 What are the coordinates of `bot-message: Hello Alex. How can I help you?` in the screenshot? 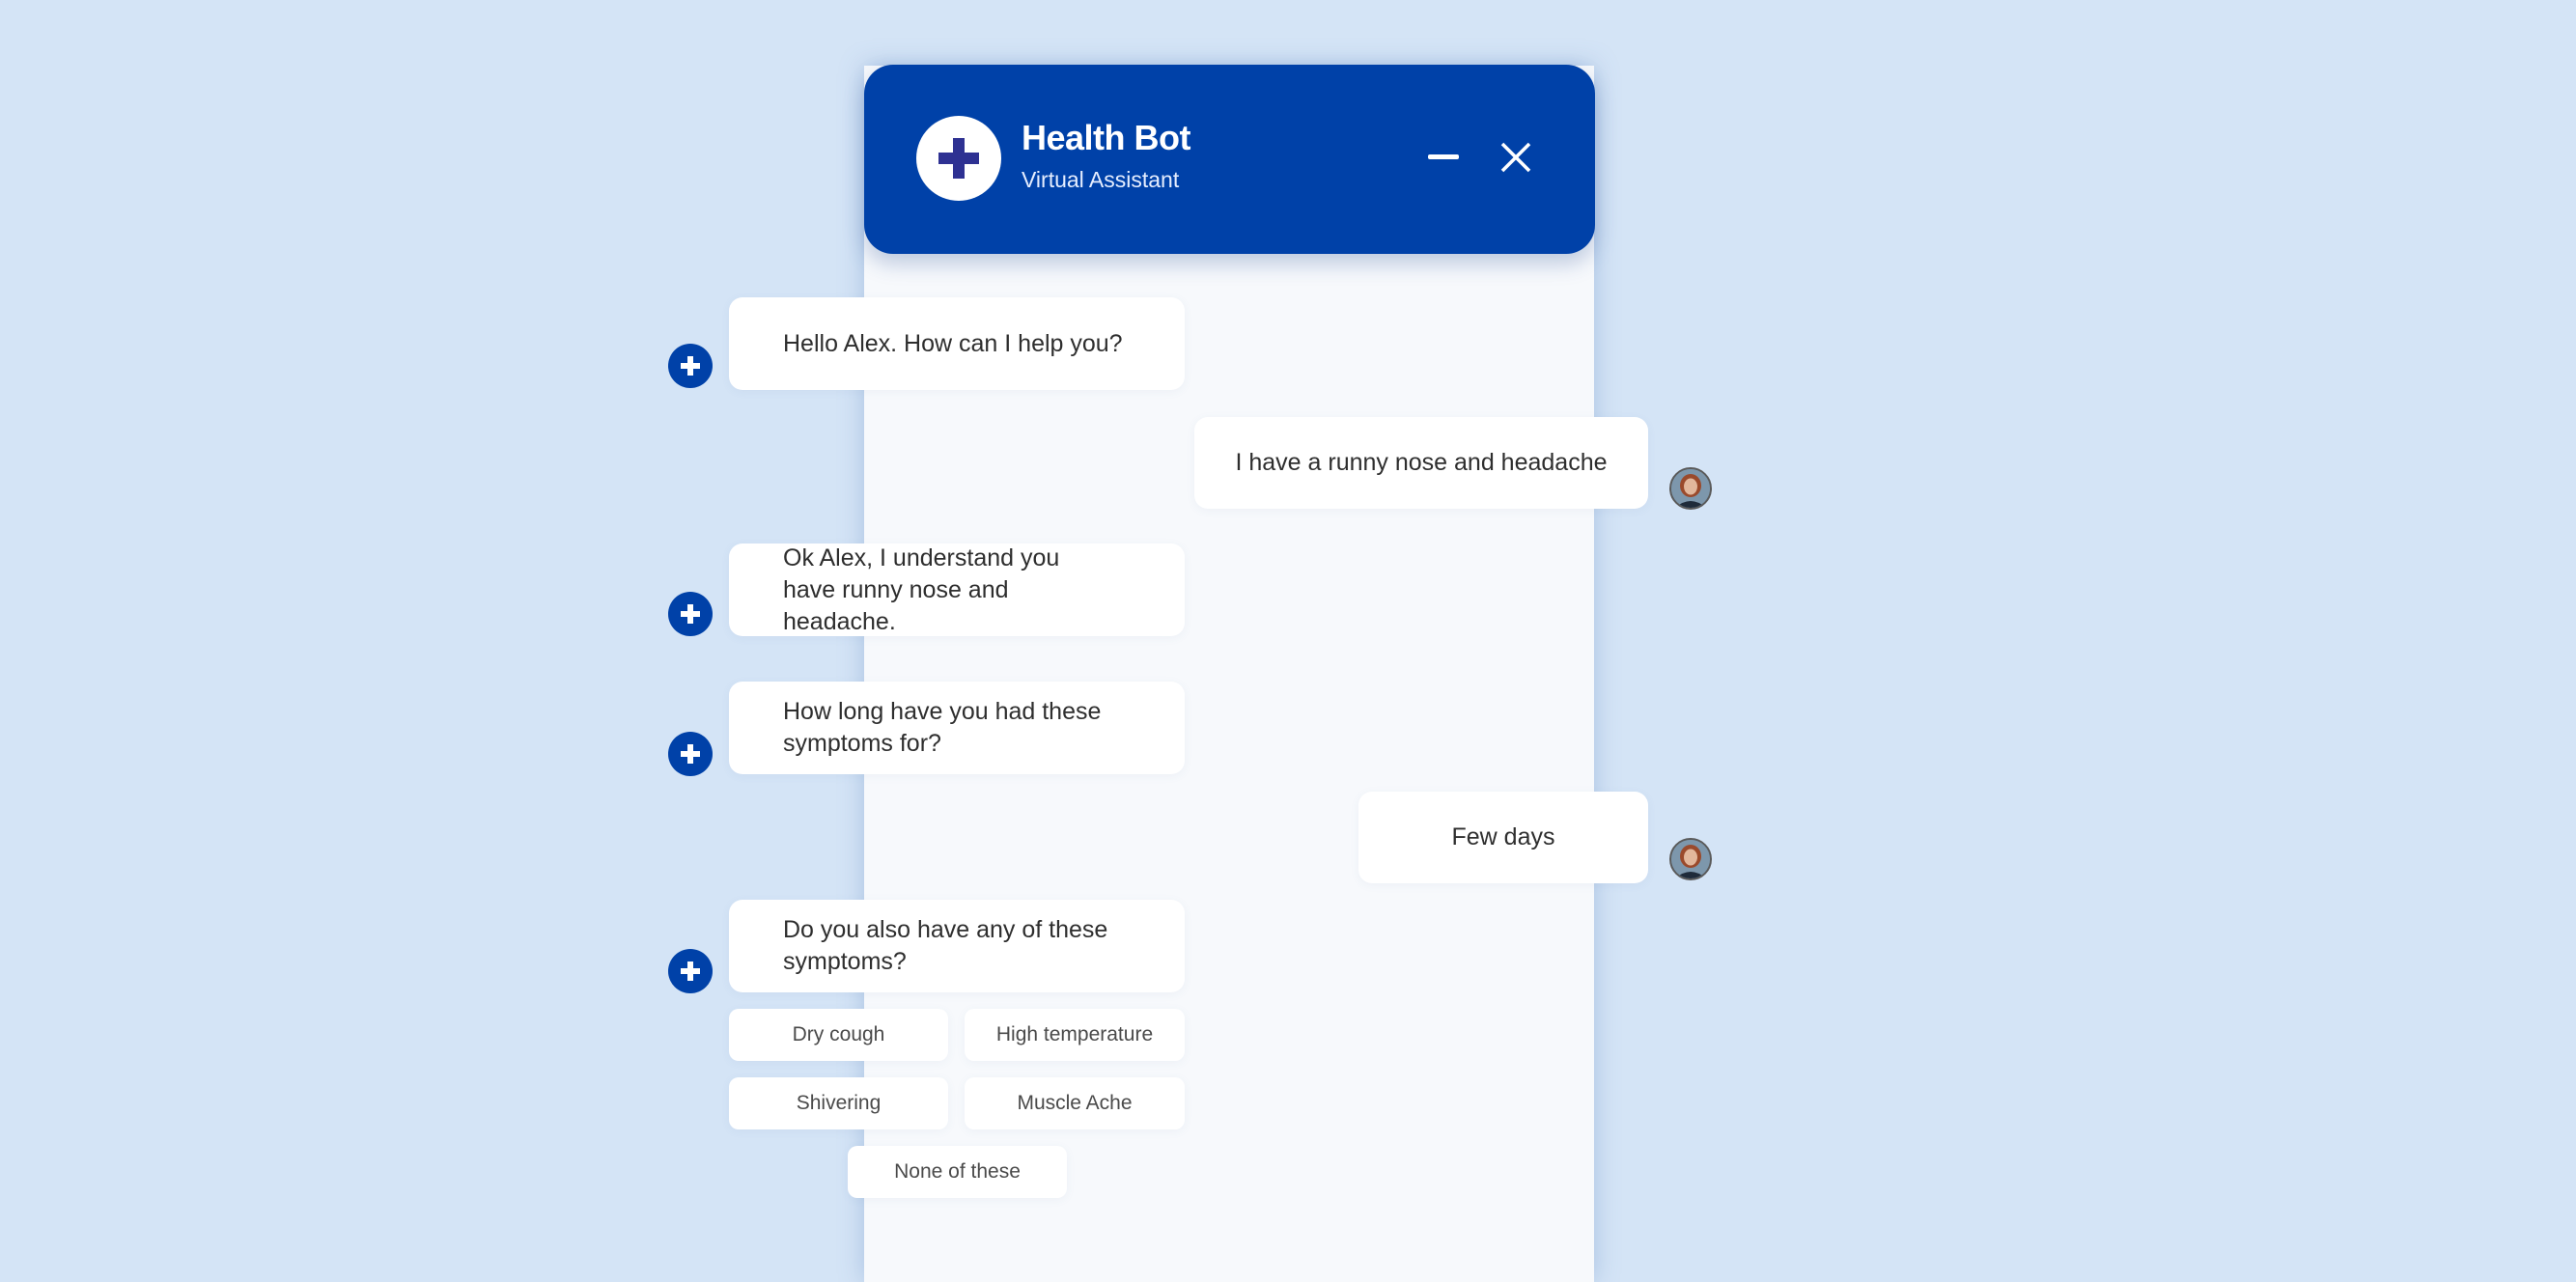 It's located at (957, 343).